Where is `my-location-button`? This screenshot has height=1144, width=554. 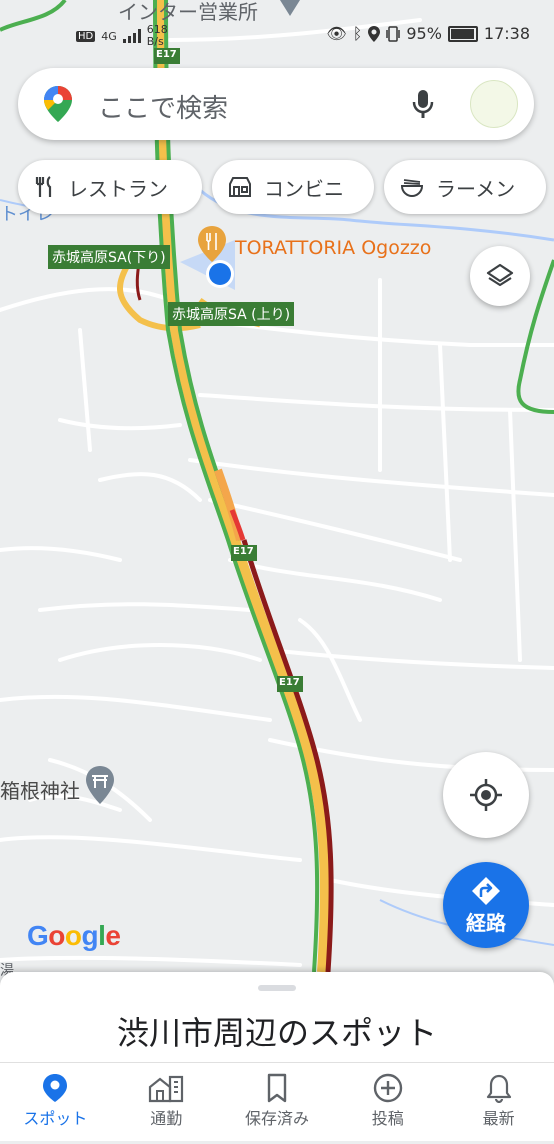 my-location-button is located at coordinates (486, 795).